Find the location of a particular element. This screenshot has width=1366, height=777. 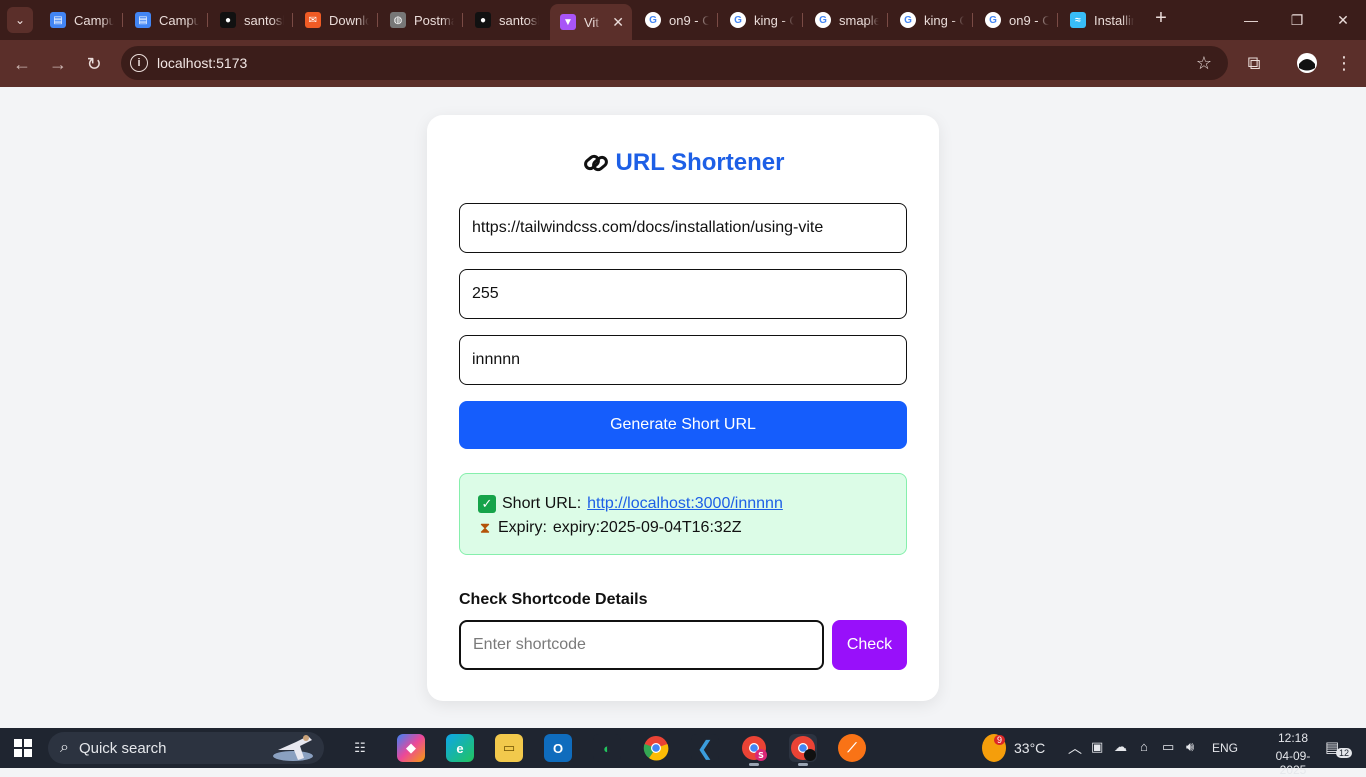

tab-title: Vit is located at coordinates (591, 22).